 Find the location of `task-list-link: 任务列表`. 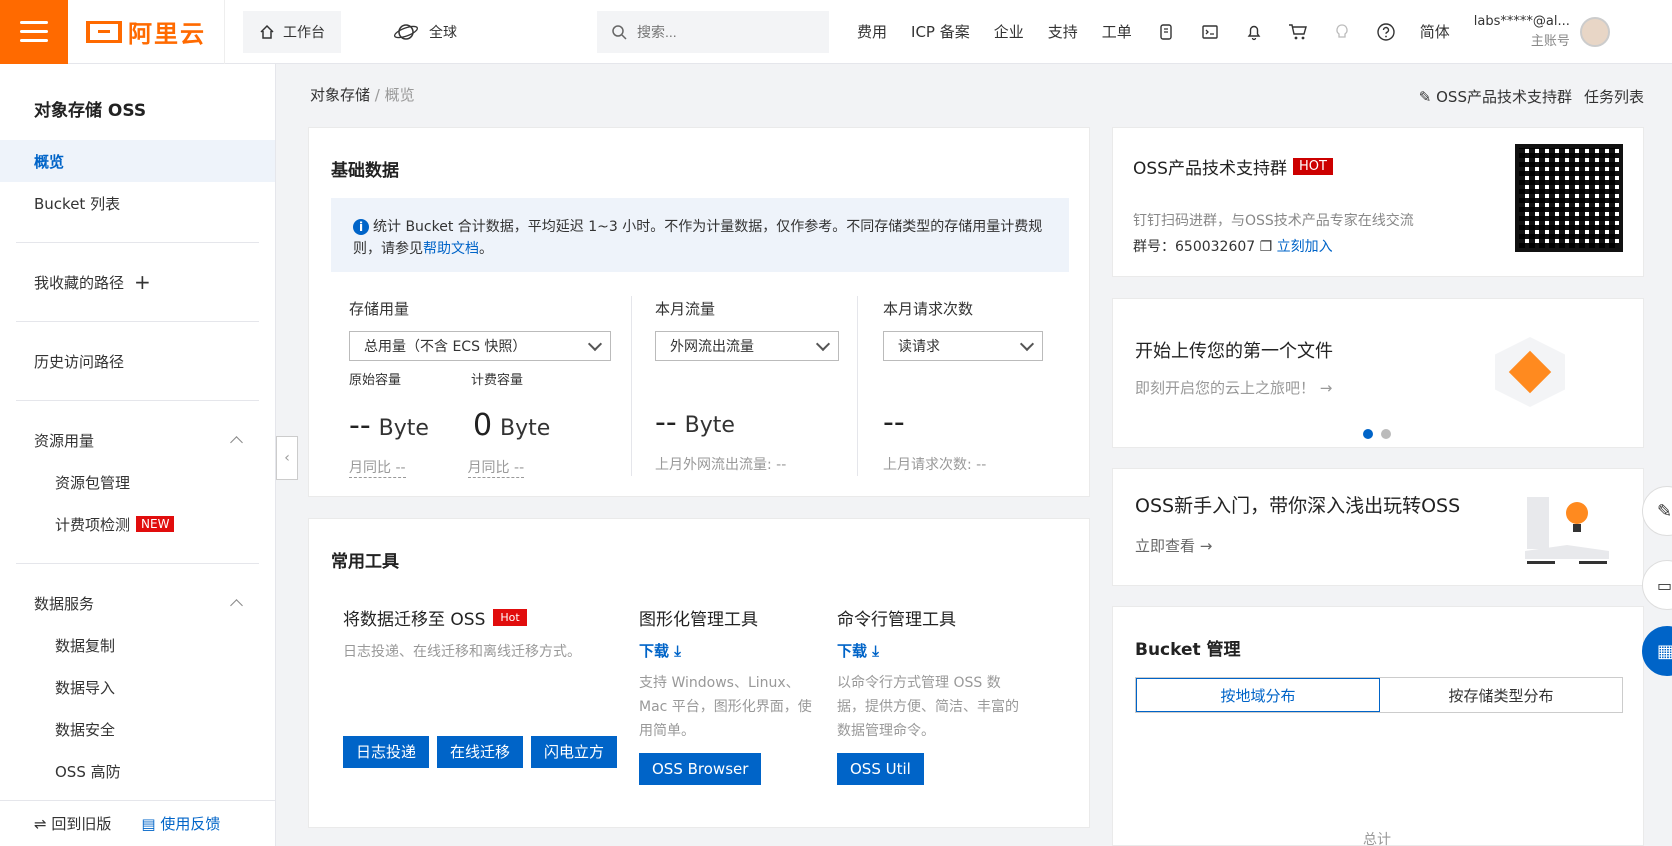

task-list-link: 任务列表 is located at coordinates (1614, 96).